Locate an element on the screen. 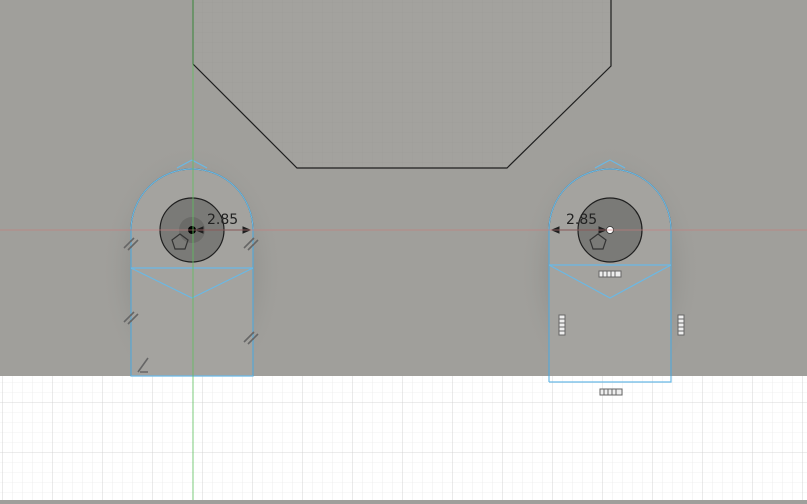 The image size is (807, 504). left-dimension-label: 2.85 is located at coordinates (222, 220).